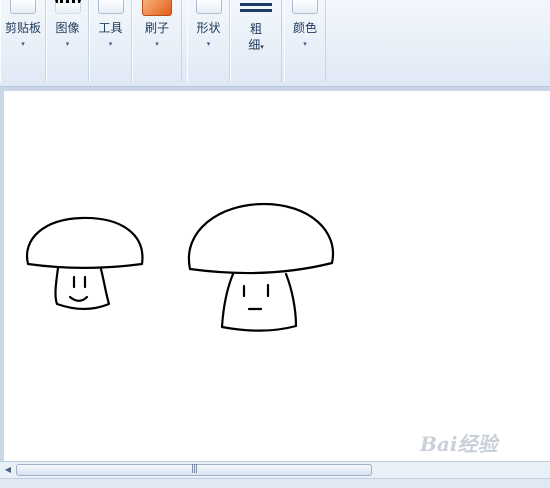 This screenshot has height=488, width=550. I want to click on small-mushroom-cap, so click(84, 242).